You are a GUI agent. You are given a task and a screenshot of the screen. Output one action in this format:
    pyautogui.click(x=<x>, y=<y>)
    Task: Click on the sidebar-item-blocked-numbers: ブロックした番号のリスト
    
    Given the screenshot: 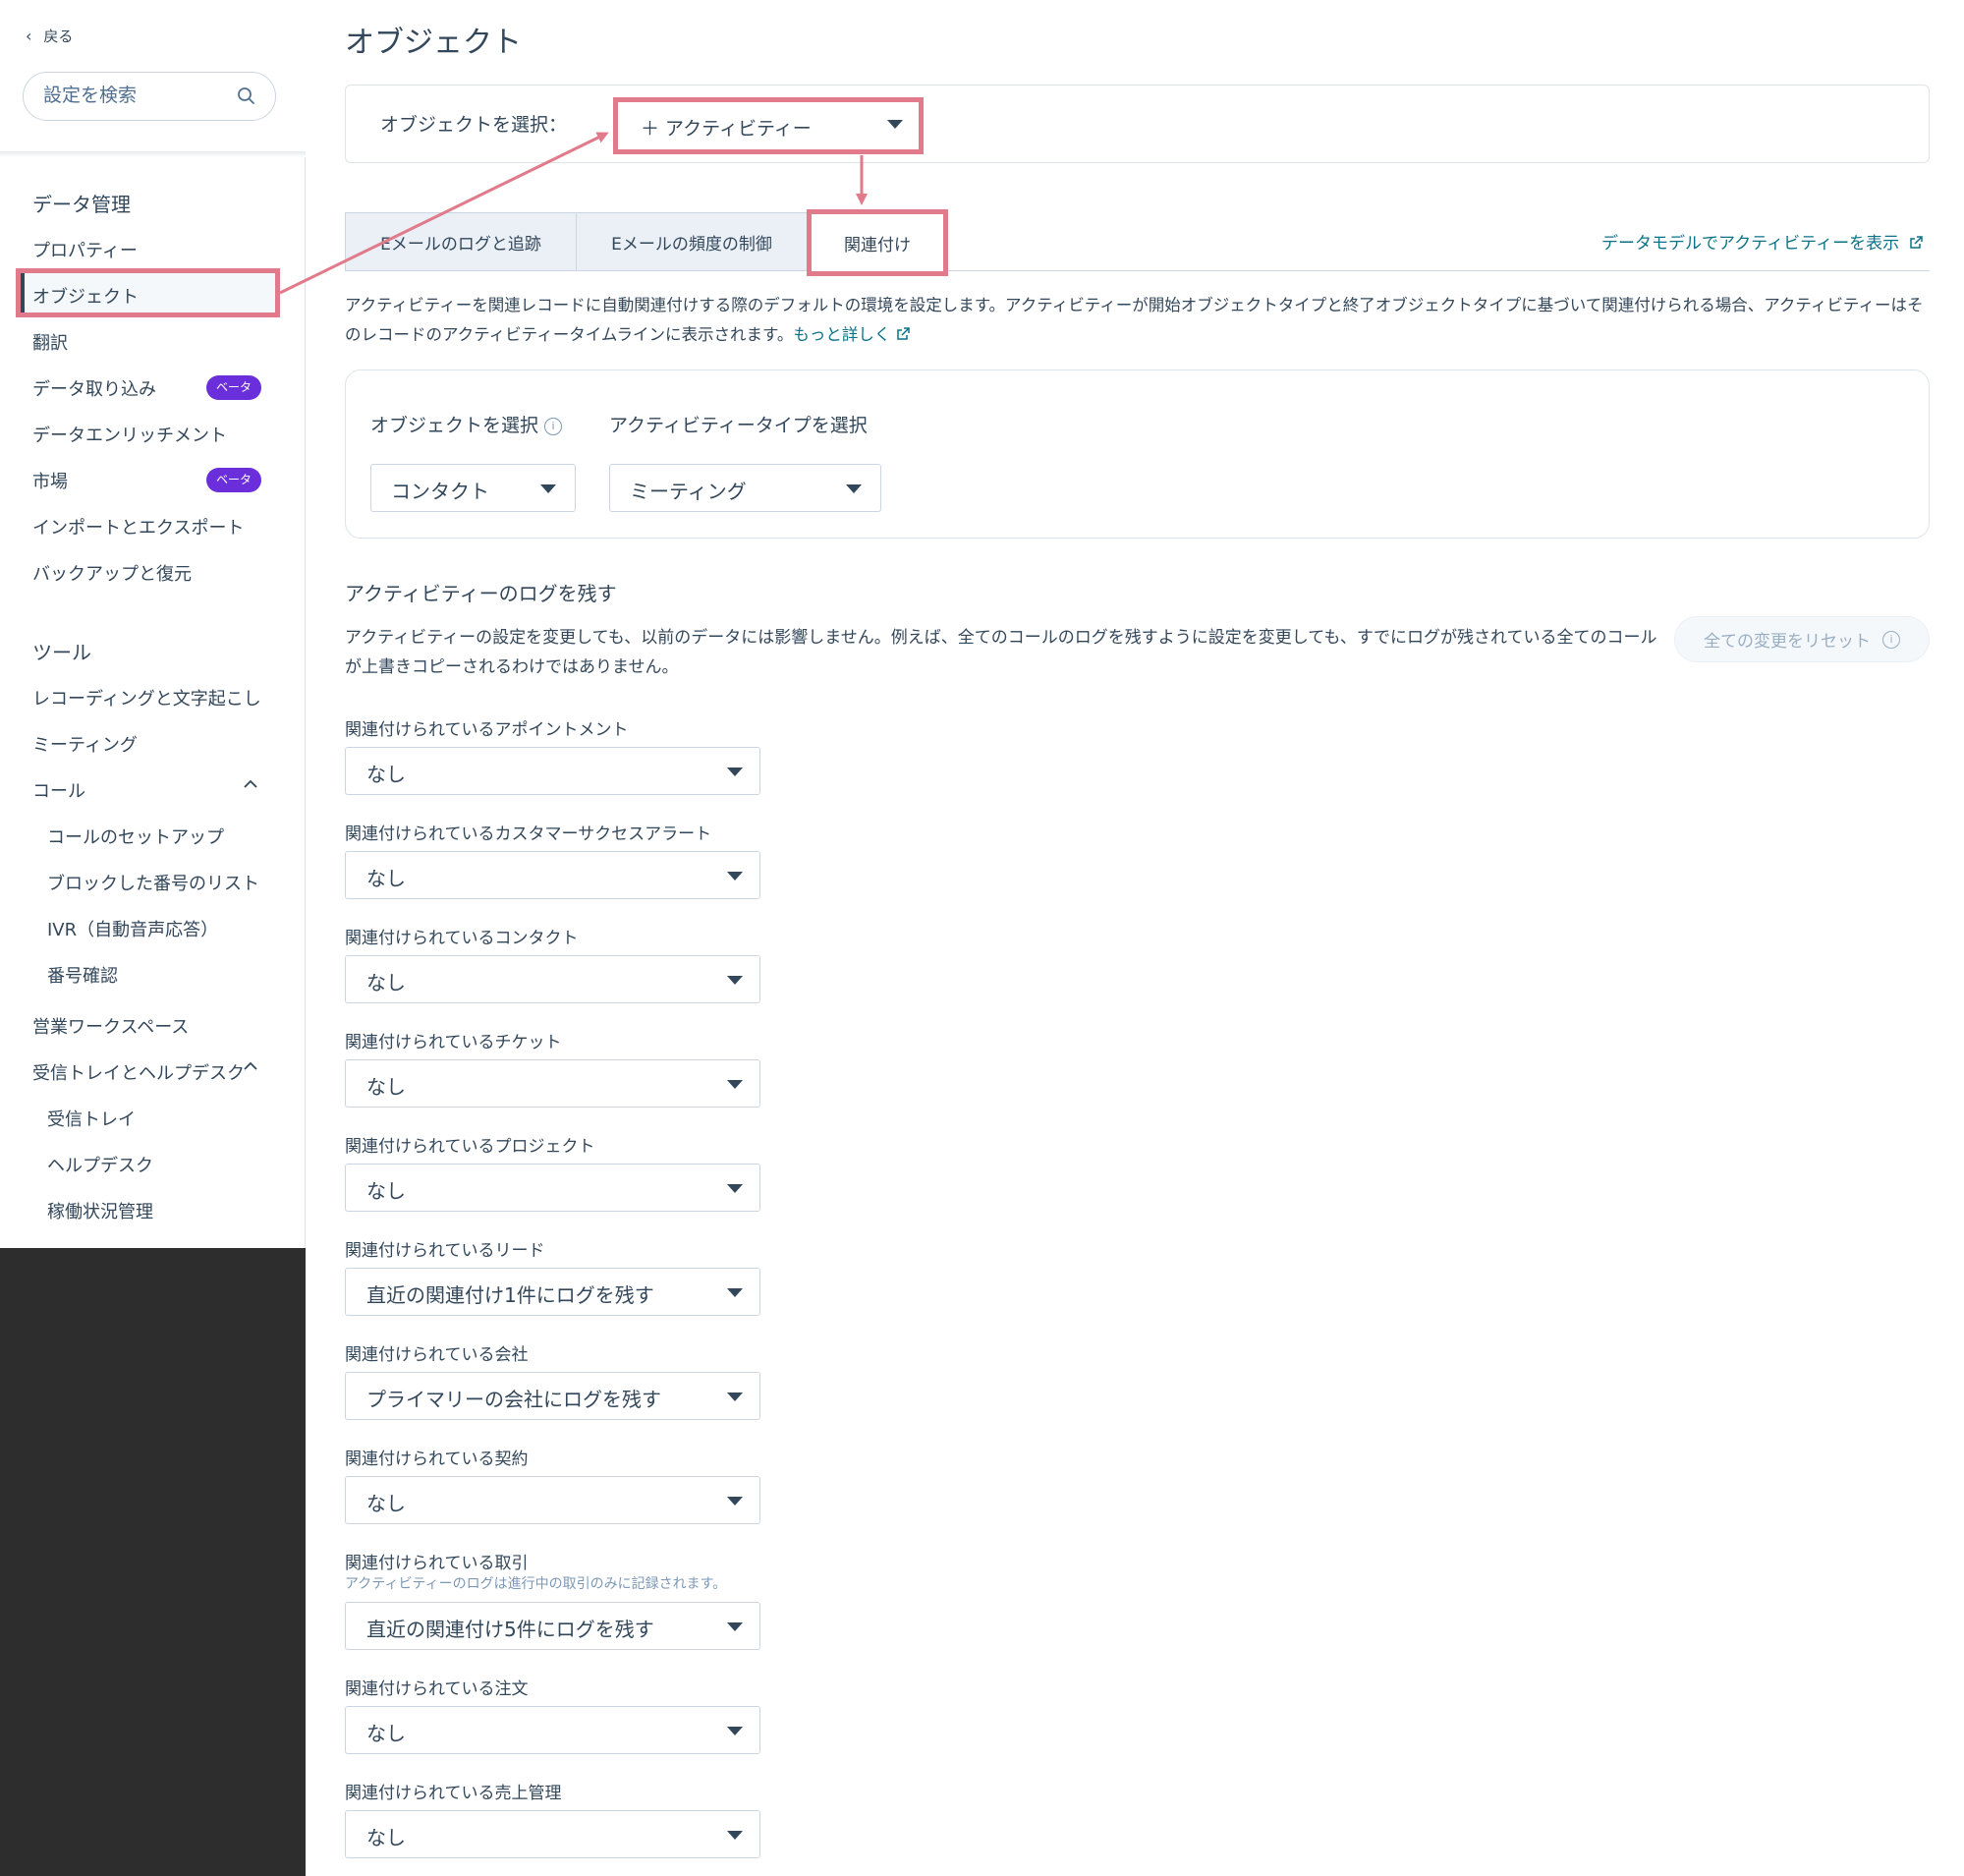 What is the action you would take?
    pyautogui.click(x=153, y=882)
    